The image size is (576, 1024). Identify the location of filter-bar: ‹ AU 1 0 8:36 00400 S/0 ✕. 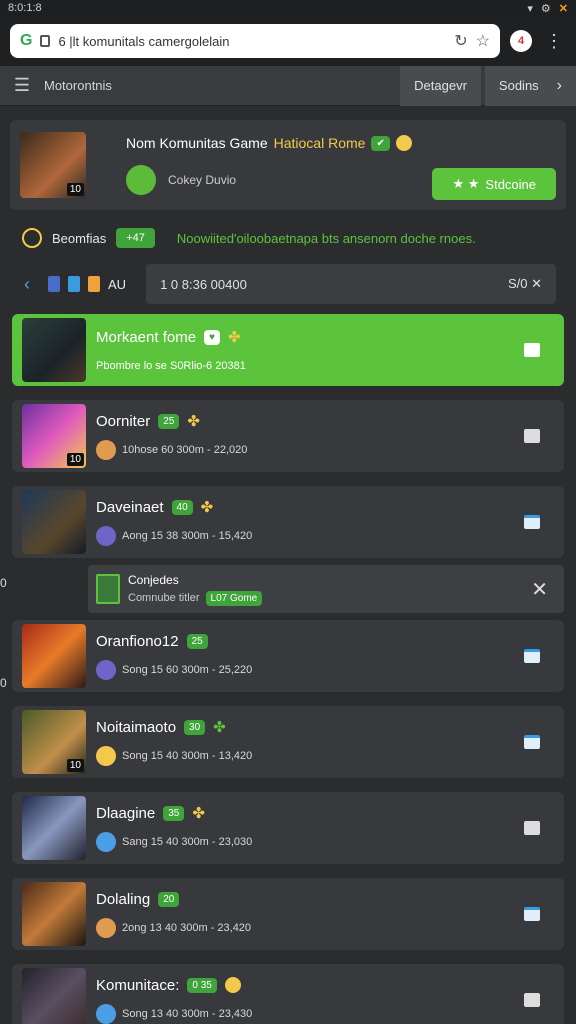
(288, 284).